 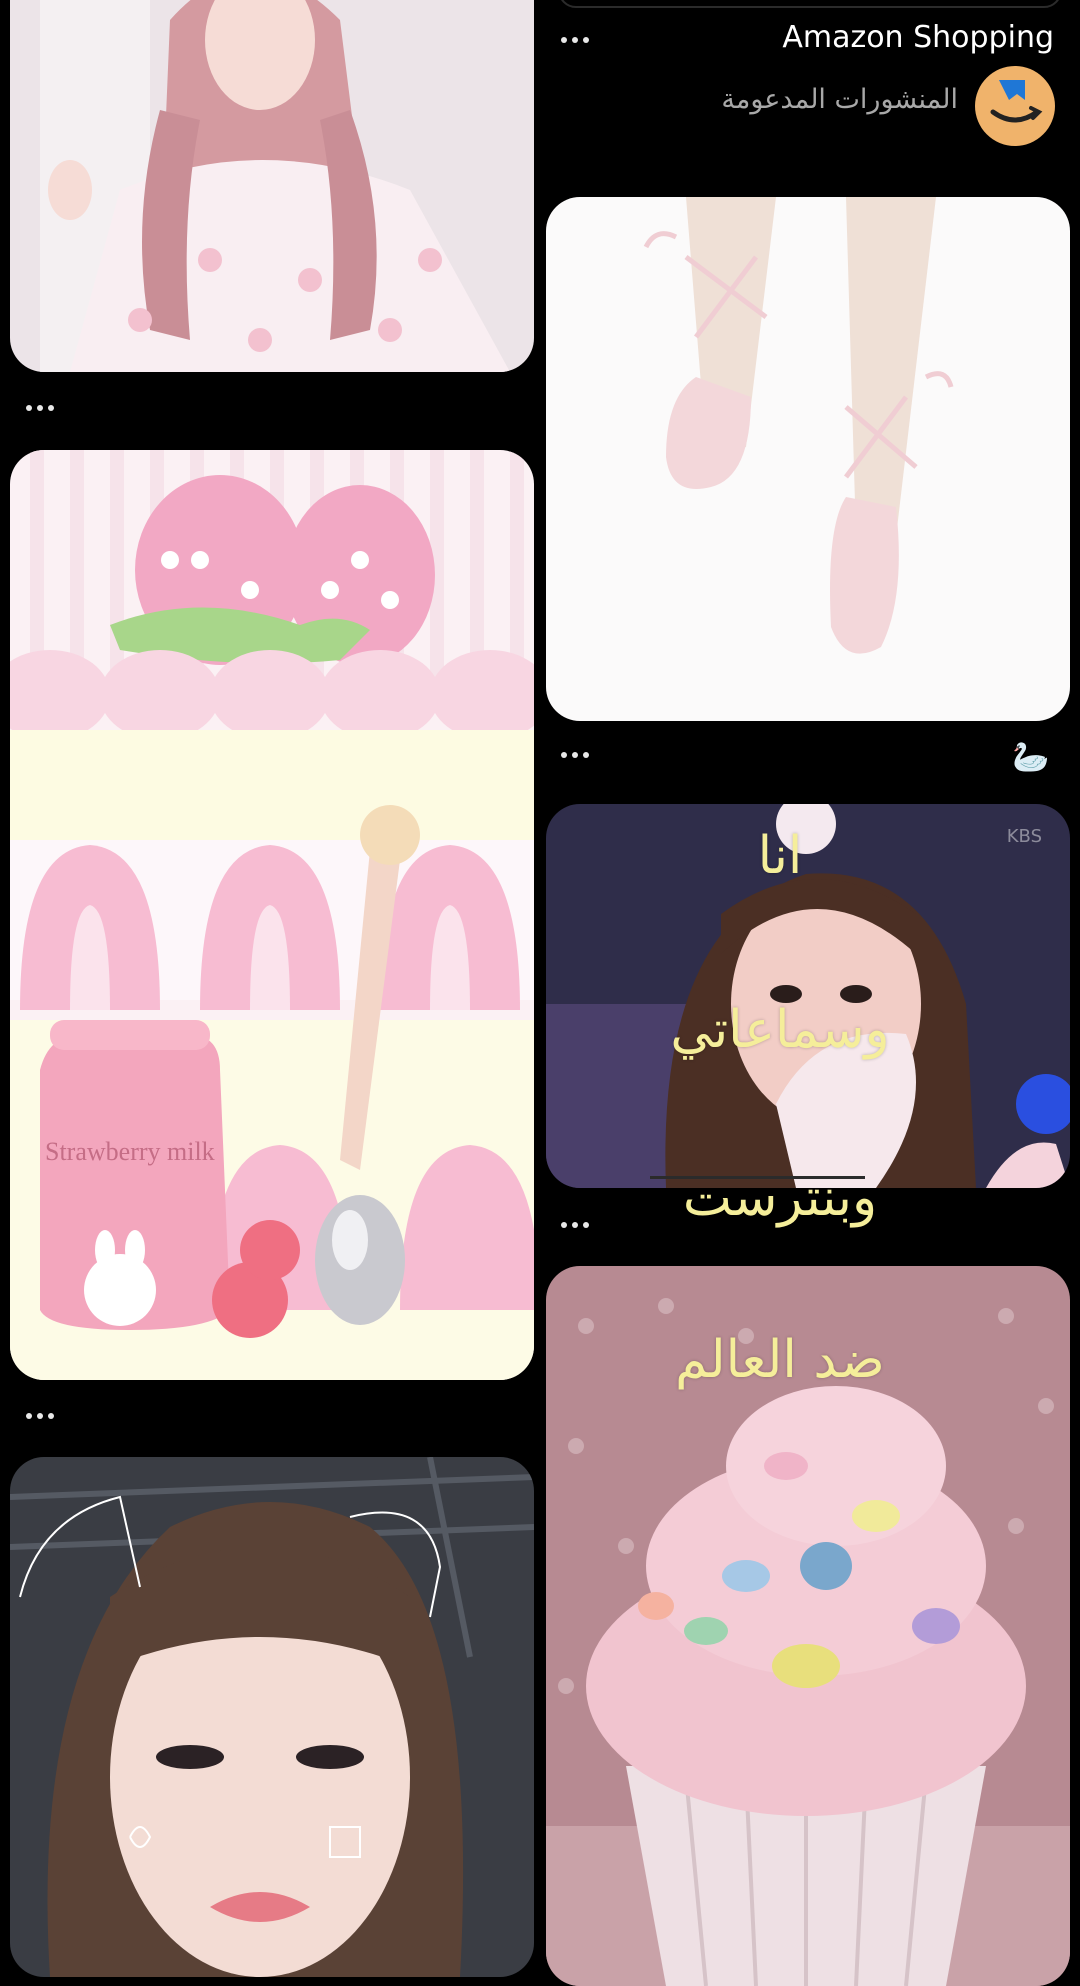 What do you see at coordinates (1016, 101) in the screenshot?
I see `amazon-logo-icon` at bounding box center [1016, 101].